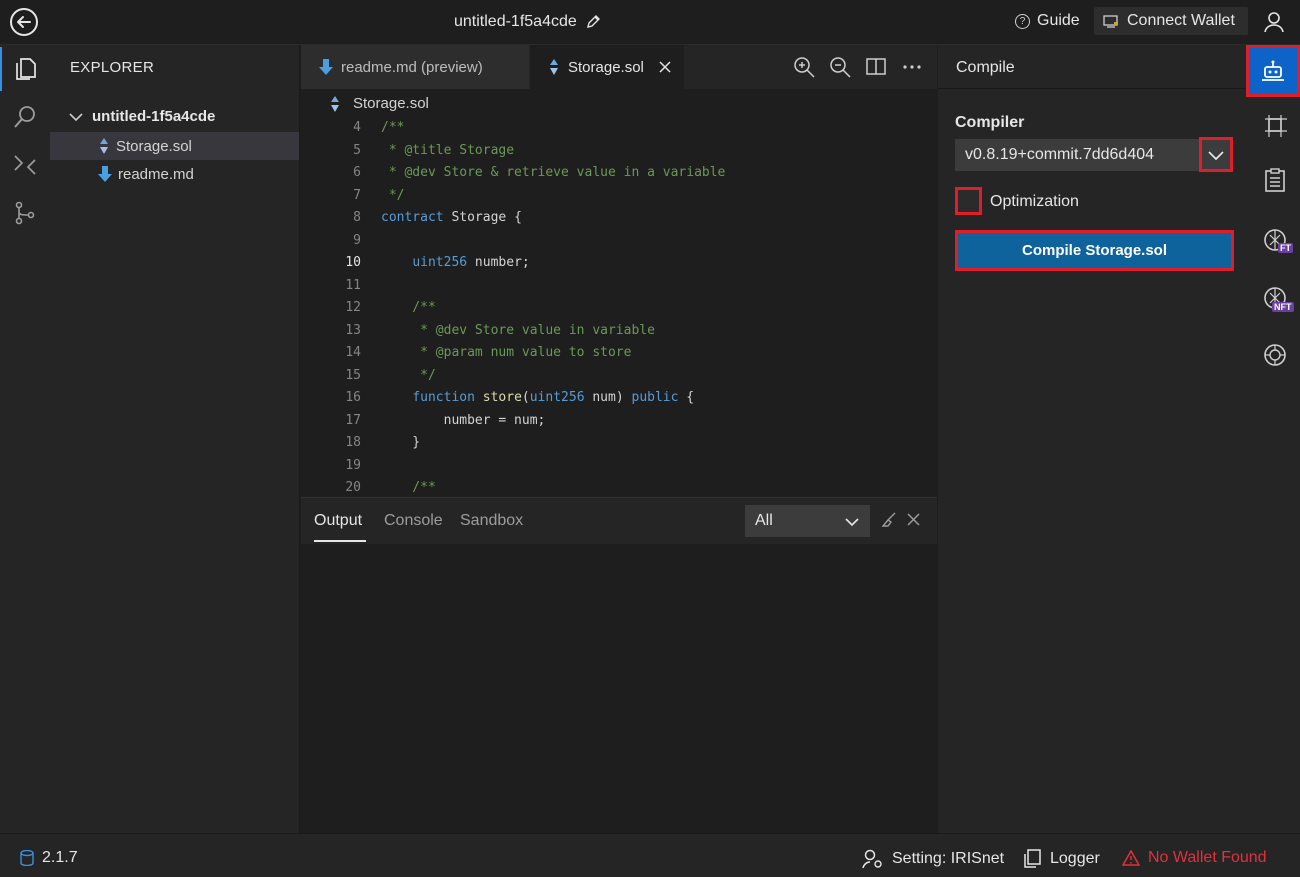  I want to click on code-line: 16 function store(uint256 num) public {, so click(619, 398).